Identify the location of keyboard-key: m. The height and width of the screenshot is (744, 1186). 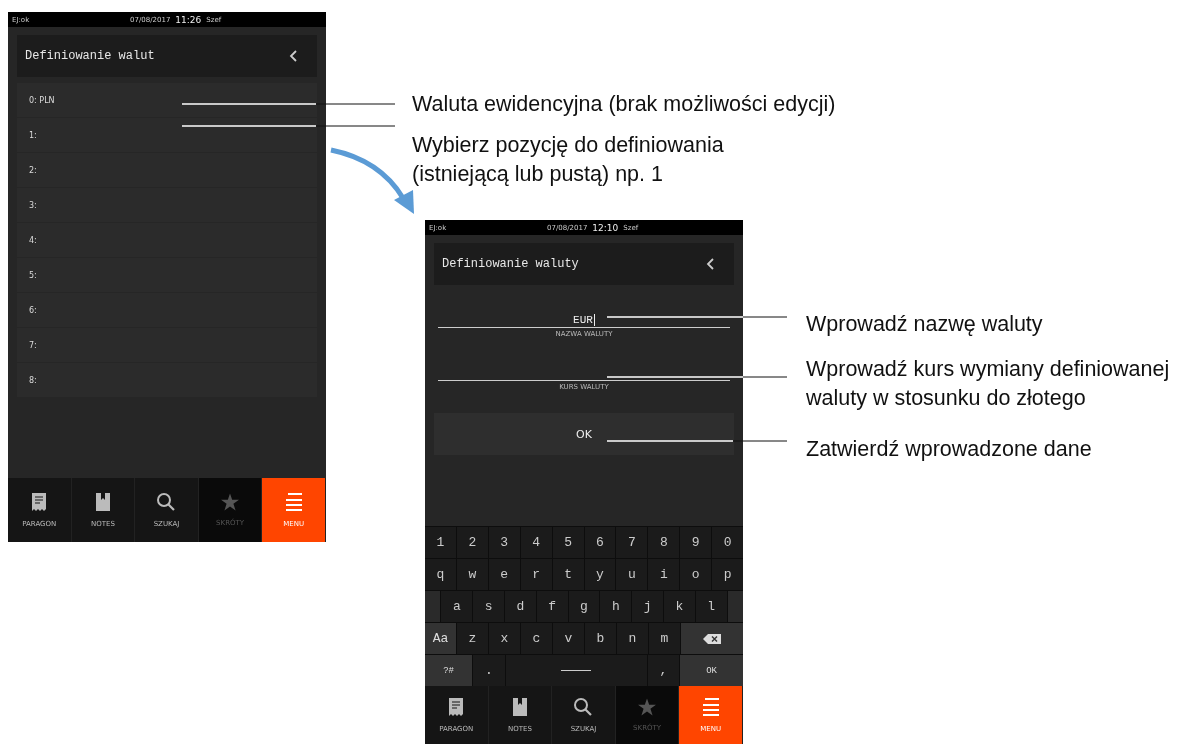
(664, 638).